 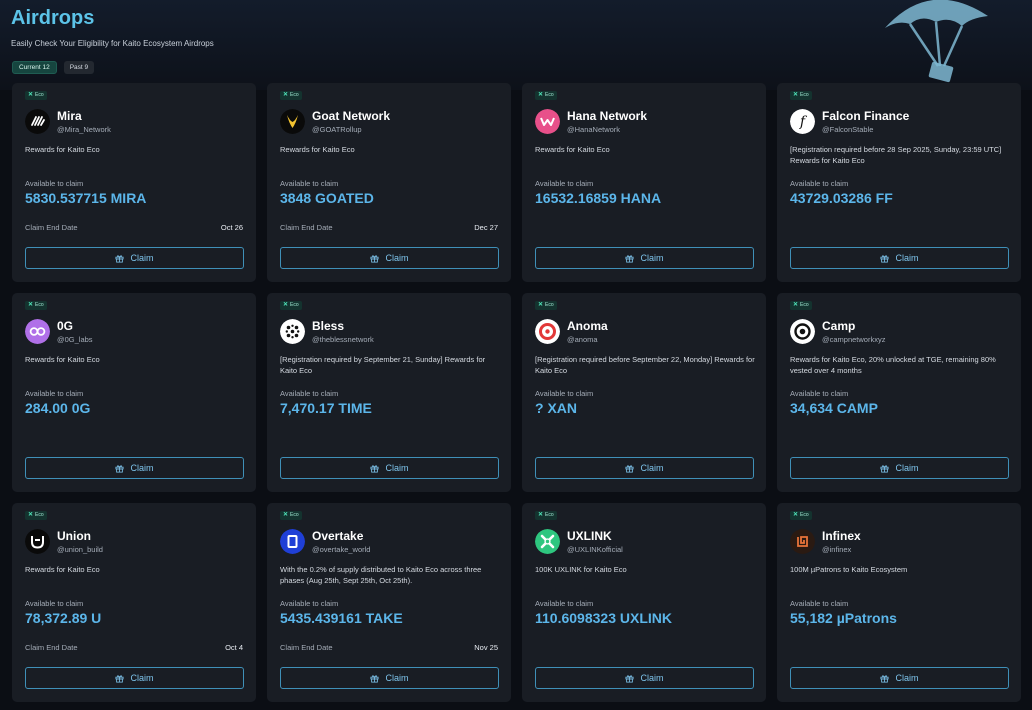 I want to click on reward-description: 100M µPatrons to Kaito Ecosystem, so click(x=849, y=569).